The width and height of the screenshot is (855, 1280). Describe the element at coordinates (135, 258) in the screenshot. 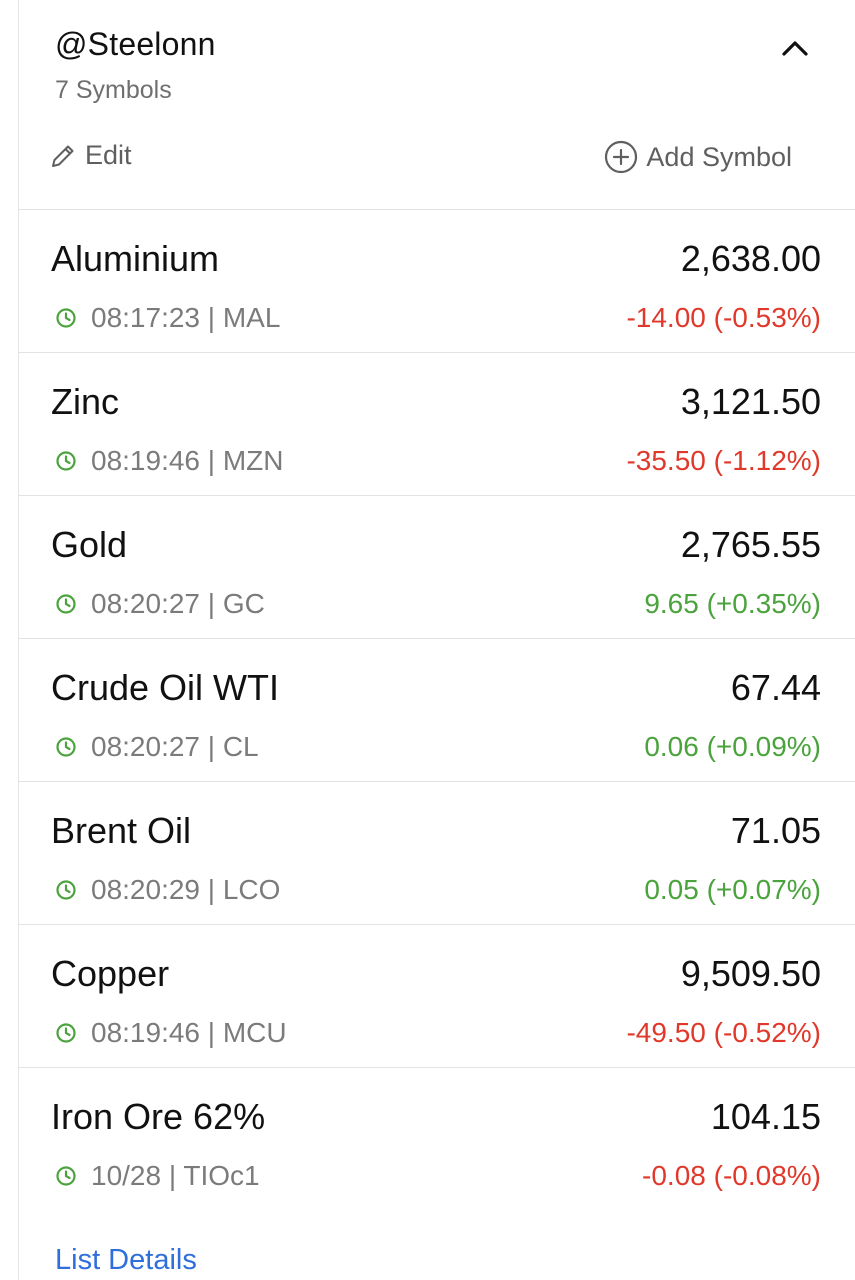

I see `symbol-name: Aluminium` at that location.